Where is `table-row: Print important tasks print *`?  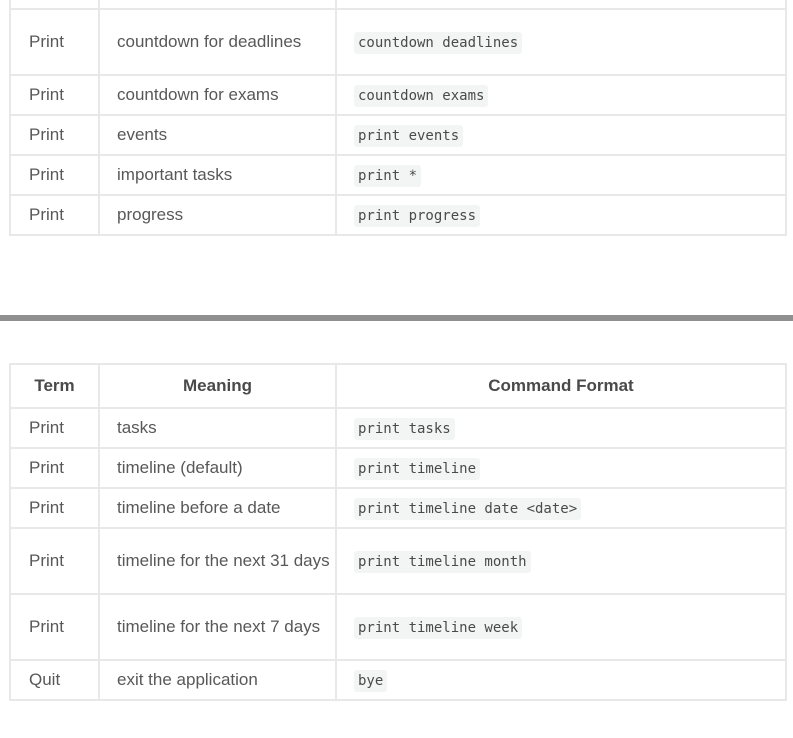
table-row: Print important tasks print * is located at coordinates (398, 175).